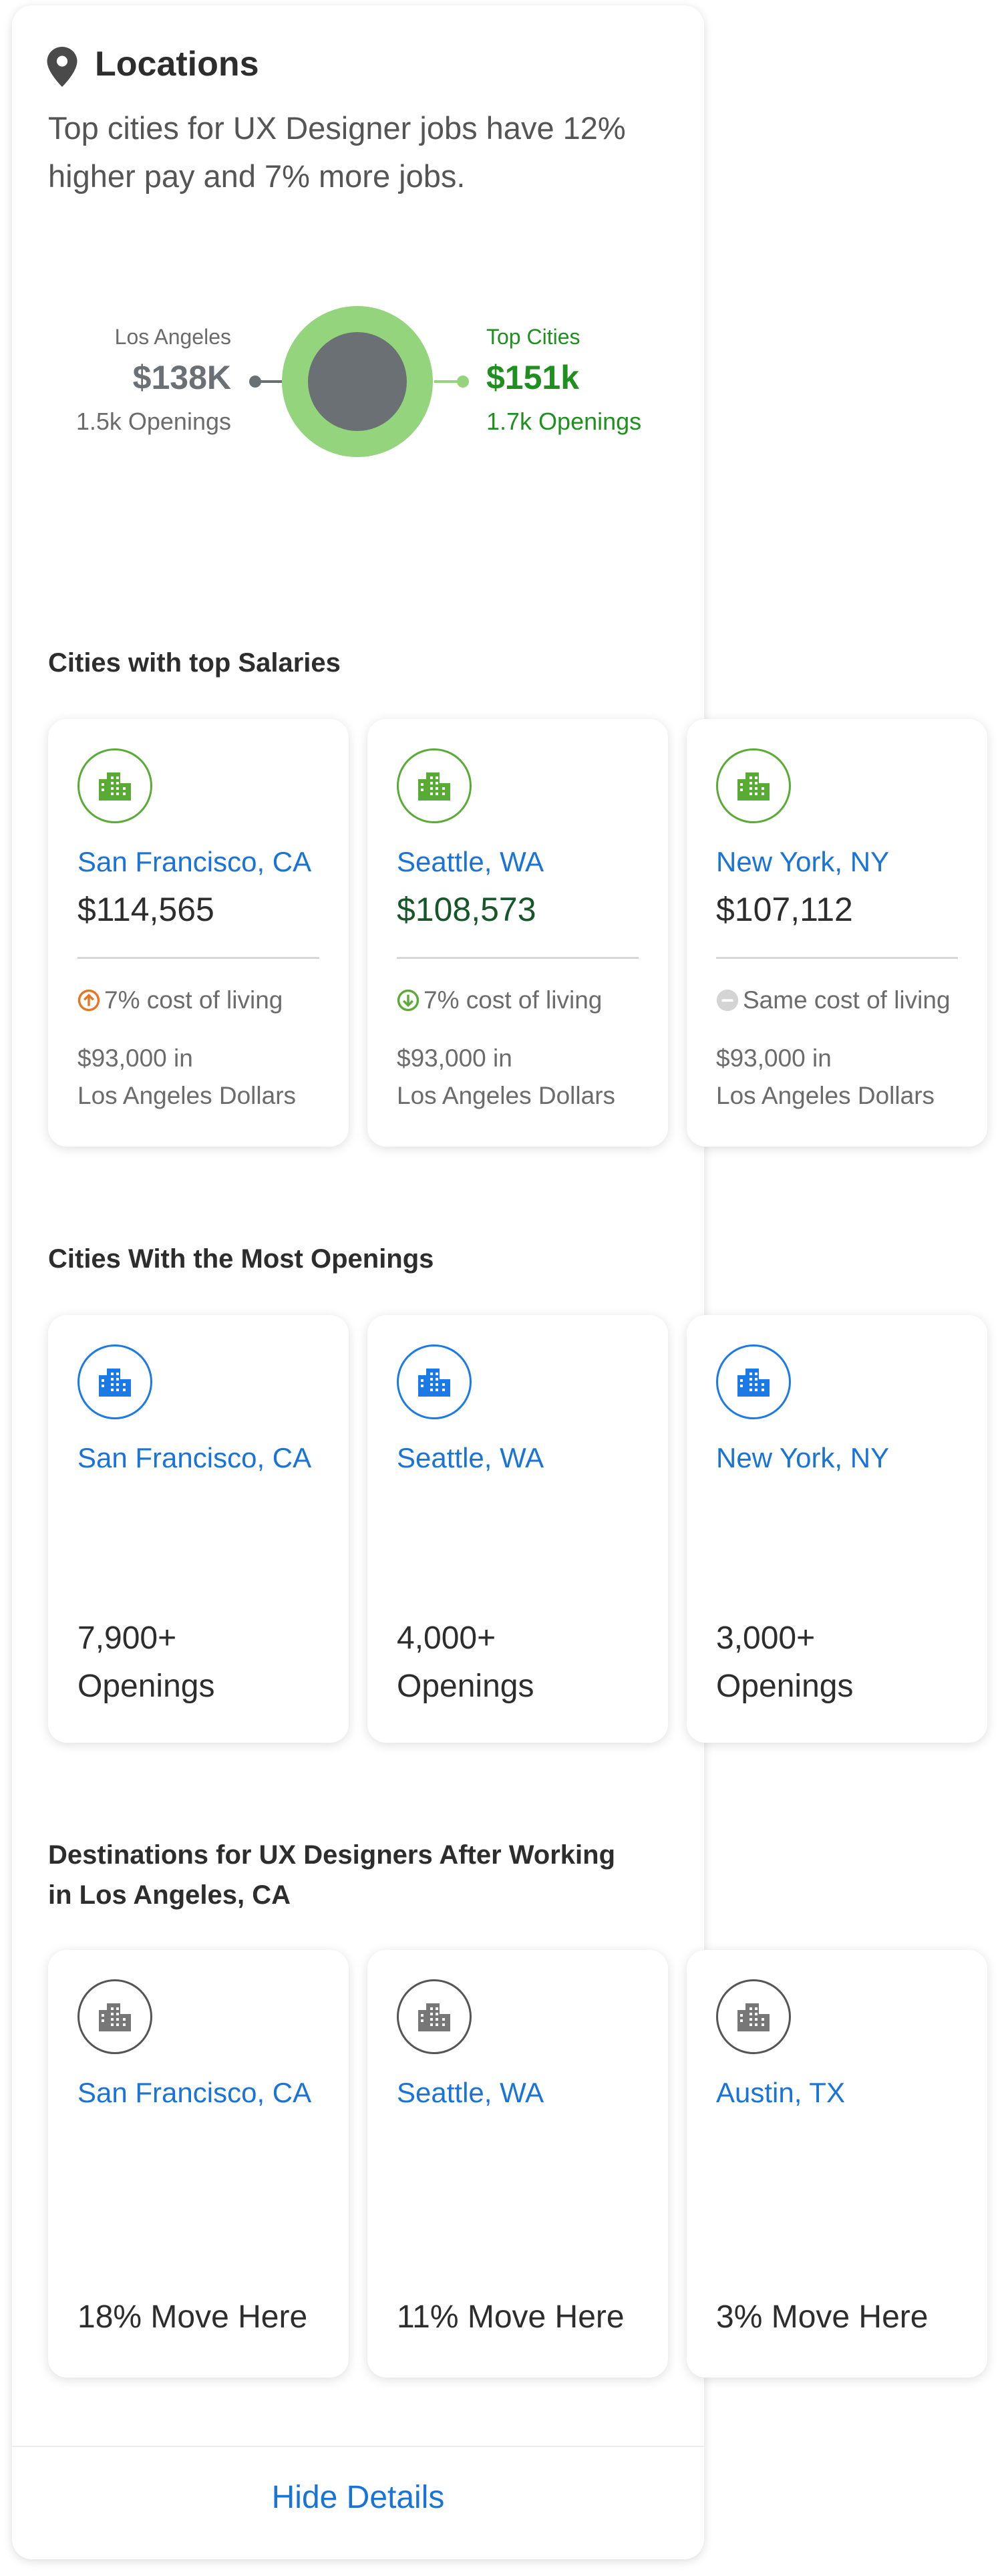 This screenshot has height=2576, width=1008. What do you see at coordinates (727, 1000) in the screenshot?
I see `minus-circle-icon` at bounding box center [727, 1000].